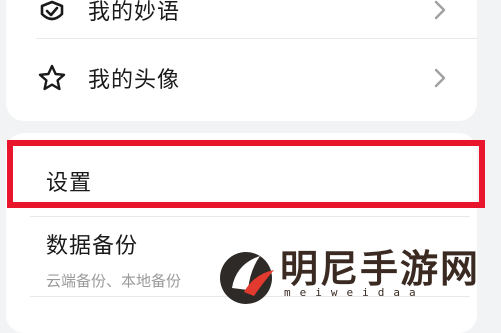 This screenshot has width=501, height=333. What do you see at coordinates (52, 77) in the screenshot?
I see `star-outline-icon` at bounding box center [52, 77].